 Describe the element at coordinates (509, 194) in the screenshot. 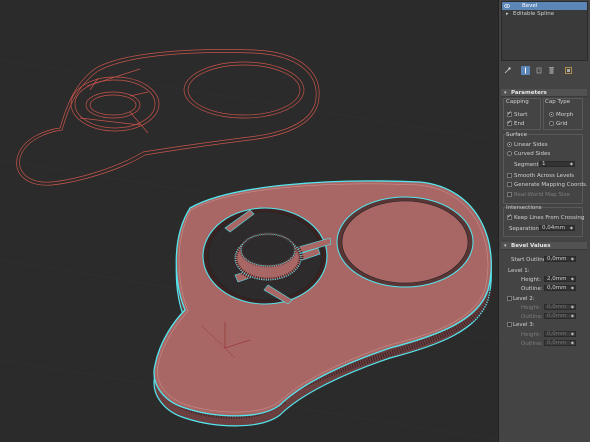

I see `real-world-map-checkbox` at that location.